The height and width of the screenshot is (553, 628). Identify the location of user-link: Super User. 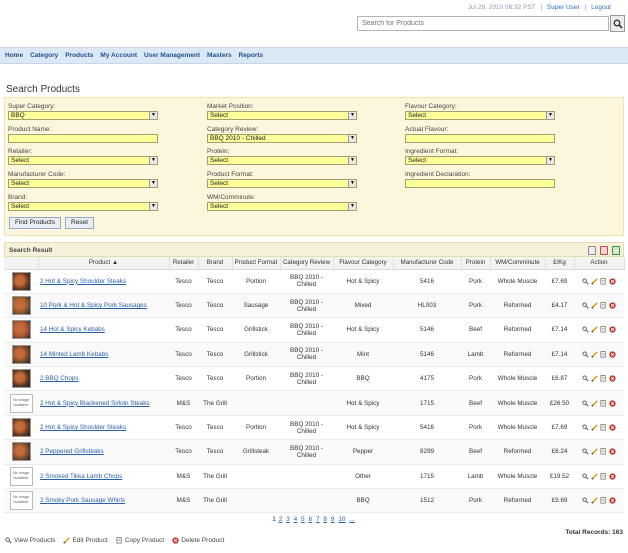
(563, 7).